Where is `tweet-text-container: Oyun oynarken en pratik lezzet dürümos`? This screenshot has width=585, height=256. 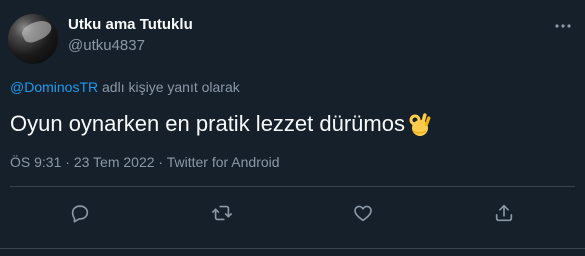
tweet-text-container: Oyun oynarken en pratik lezzet dürümos is located at coordinates (220, 124).